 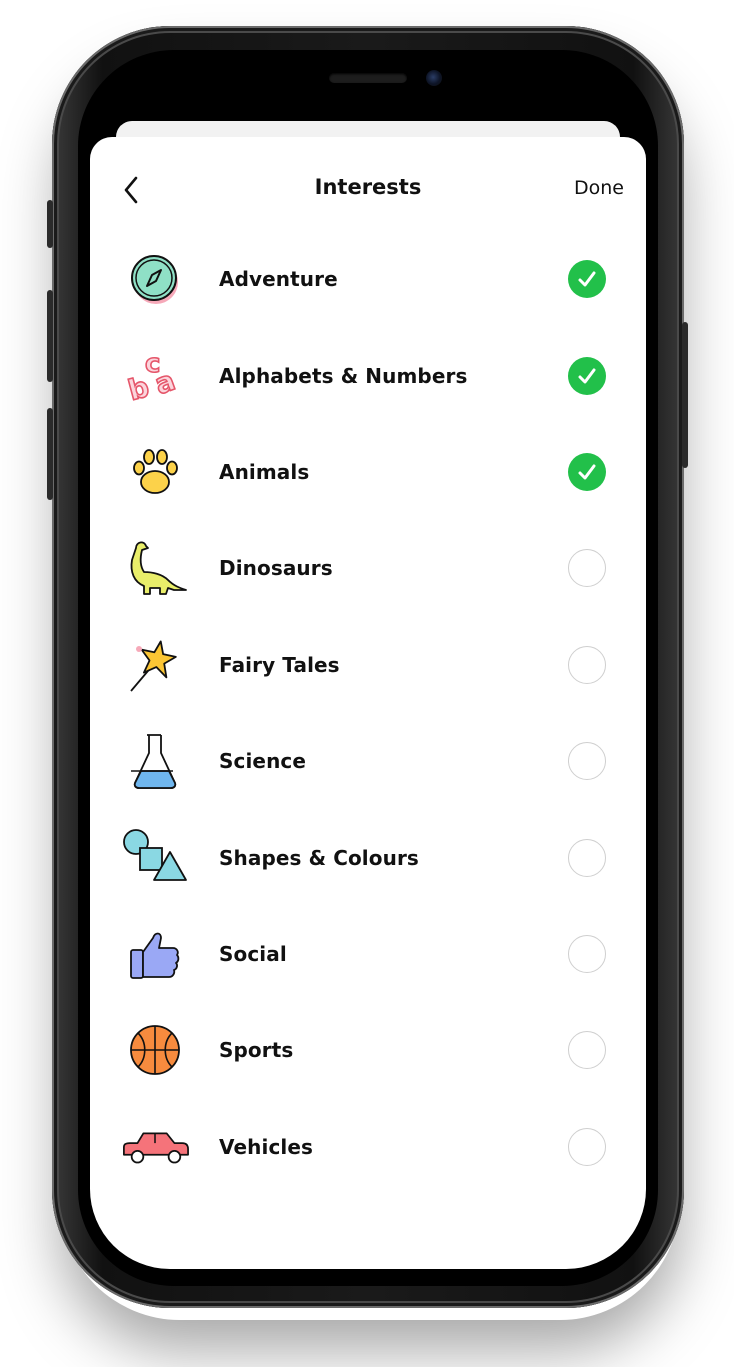 I want to click on interest-row-dinosaurs: Dinosaurs, so click(x=368, y=568).